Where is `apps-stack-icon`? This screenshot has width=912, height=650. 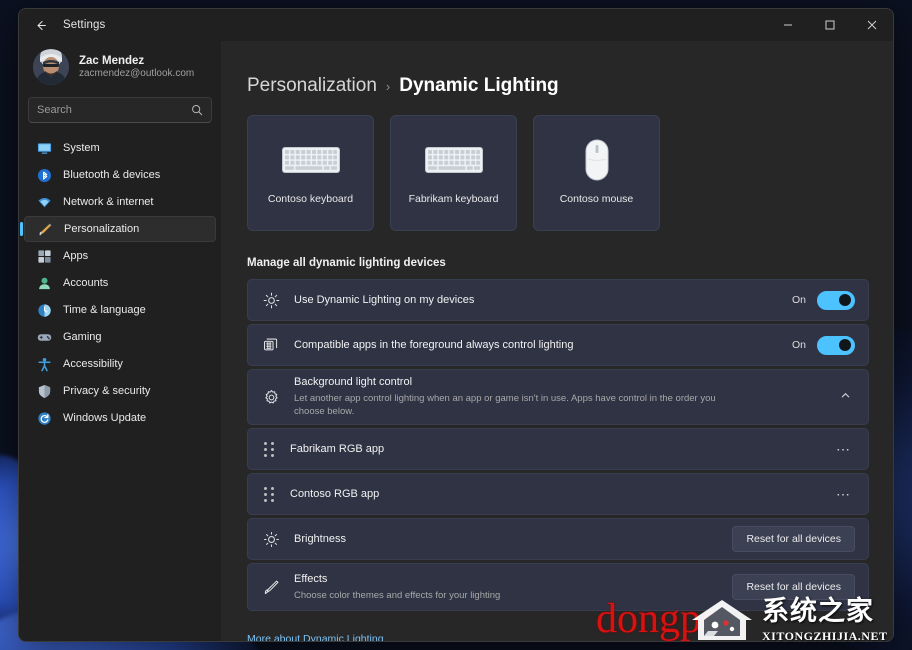
apps-stack-icon is located at coordinates (271, 345).